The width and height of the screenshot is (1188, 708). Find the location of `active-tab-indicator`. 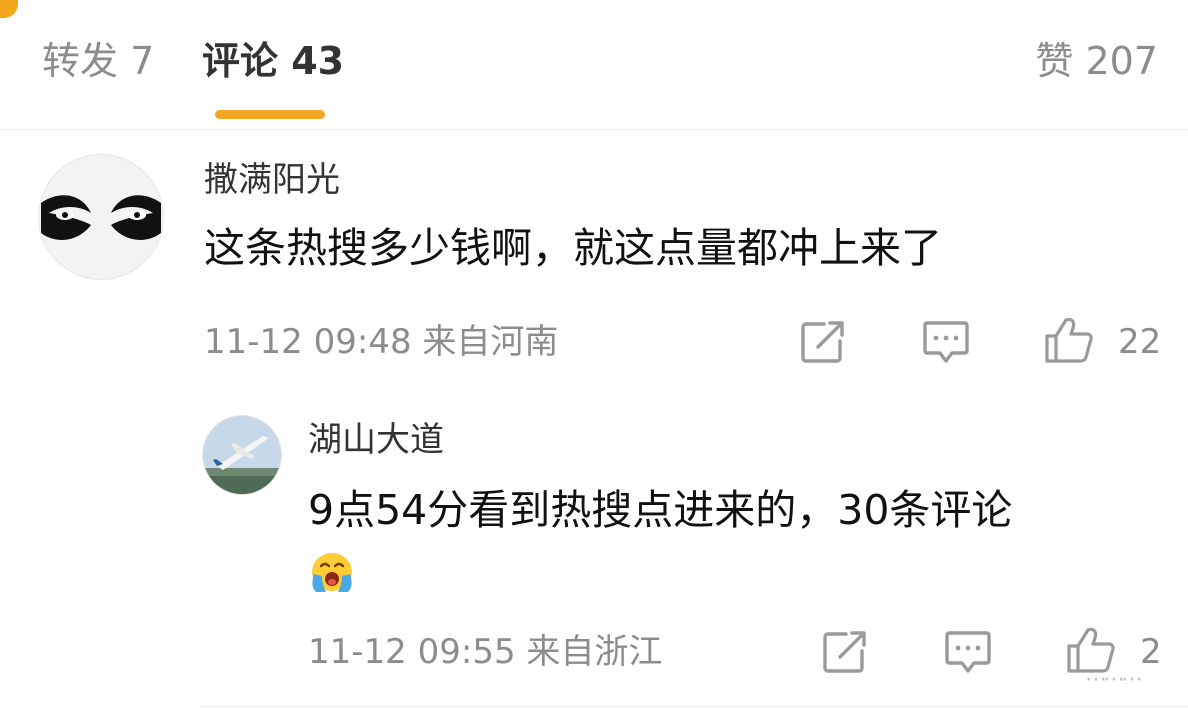

active-tab-indicator is located at coordinates (270, 114).